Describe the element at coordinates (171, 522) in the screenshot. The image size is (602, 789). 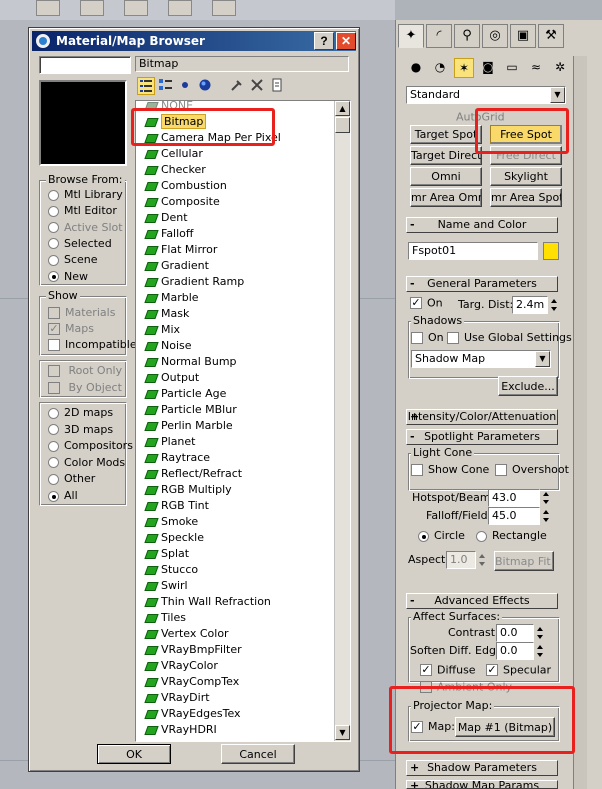
I see `map-list-item: Smoke` at that location.